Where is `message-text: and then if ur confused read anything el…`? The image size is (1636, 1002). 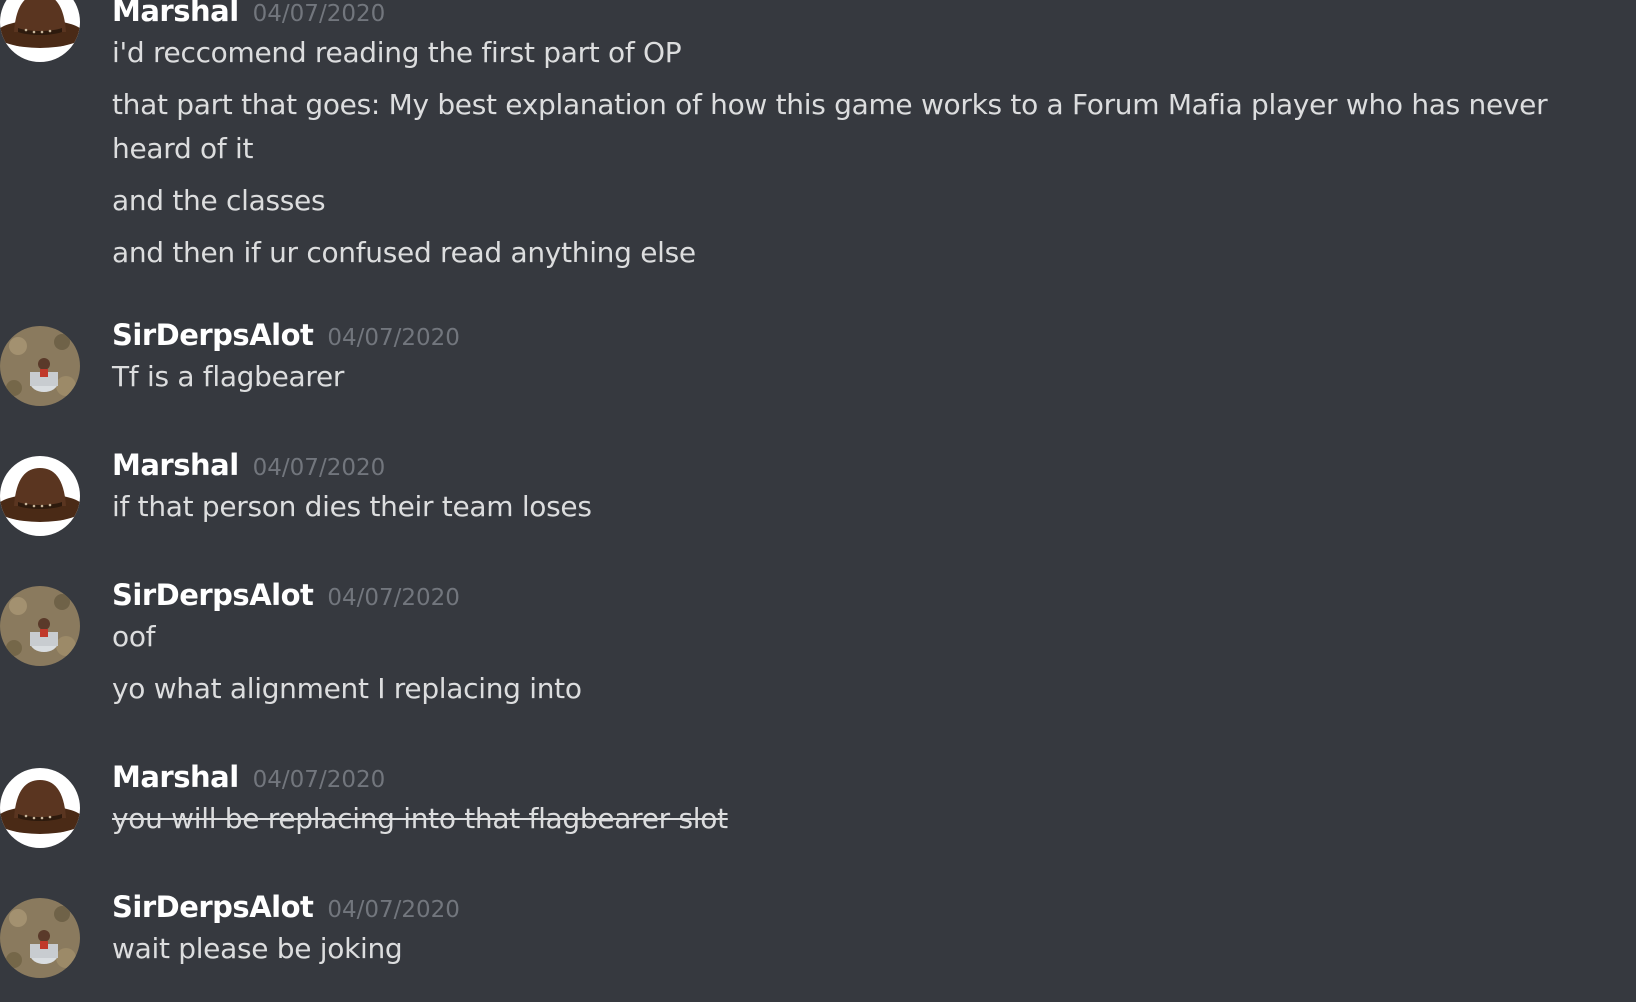 message-text: and then if ur confused read anything el… is located at coordinates (404, 252).